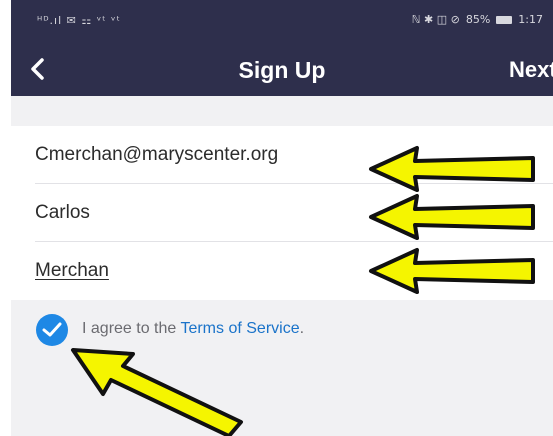 The image size is (553, 436). I want to click on checkmark-icon, so click(52, 329).